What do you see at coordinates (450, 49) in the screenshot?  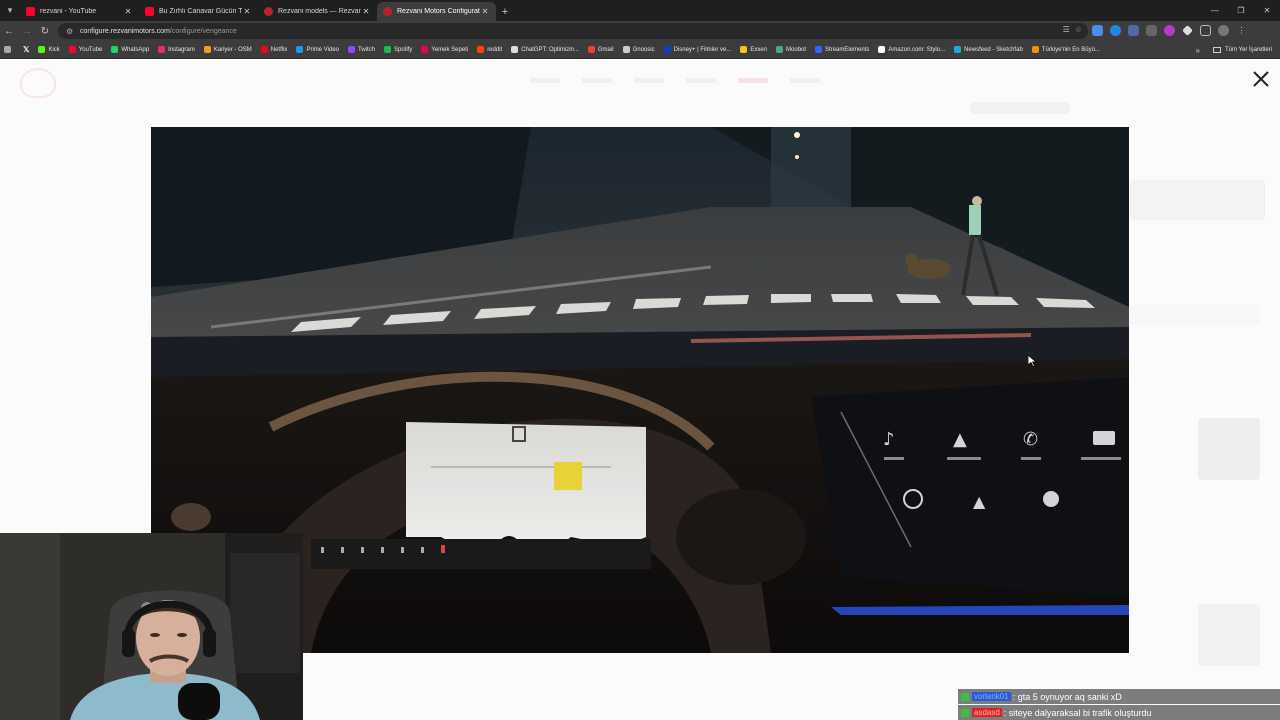 I see `bookmark-label: Yemek Sepeti` at bounding box center [450, 49].